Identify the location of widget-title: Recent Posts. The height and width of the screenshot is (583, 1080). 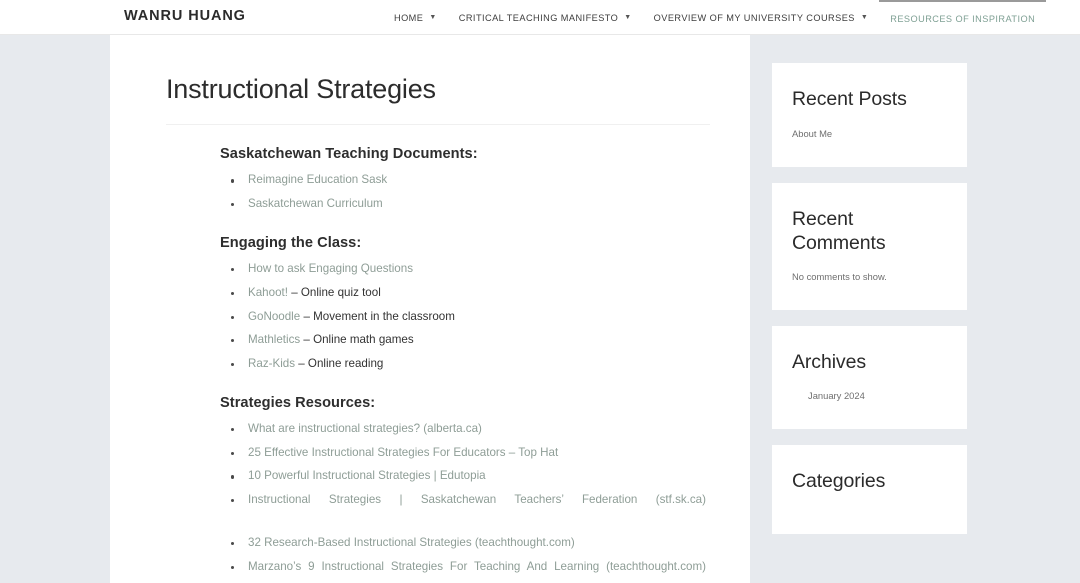
(849, 99).